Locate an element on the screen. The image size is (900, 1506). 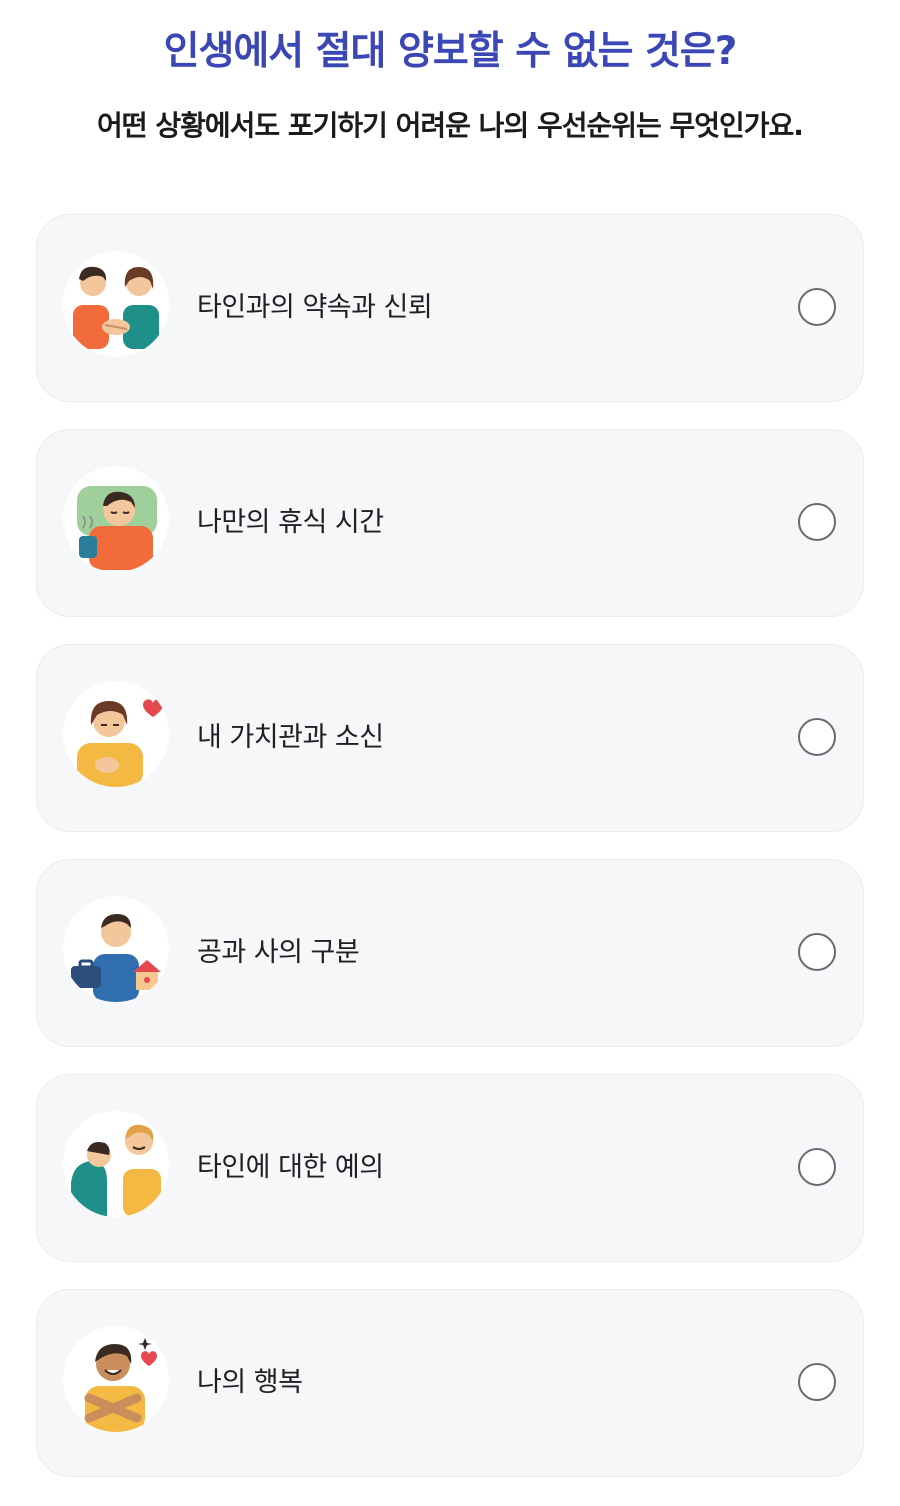
option-label: 내 가치관과 소신 is located at coordinates (290, 737).